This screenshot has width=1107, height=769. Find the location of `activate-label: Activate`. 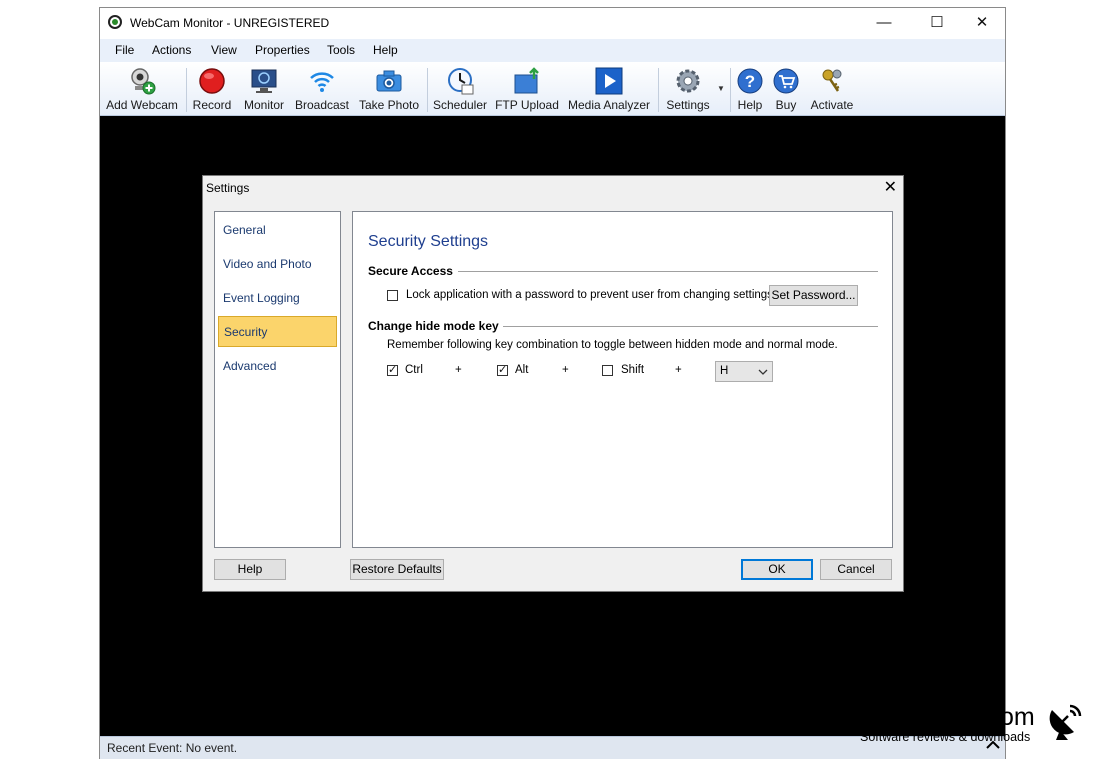

activate-label: Activate is located at coordinates (832, 105).